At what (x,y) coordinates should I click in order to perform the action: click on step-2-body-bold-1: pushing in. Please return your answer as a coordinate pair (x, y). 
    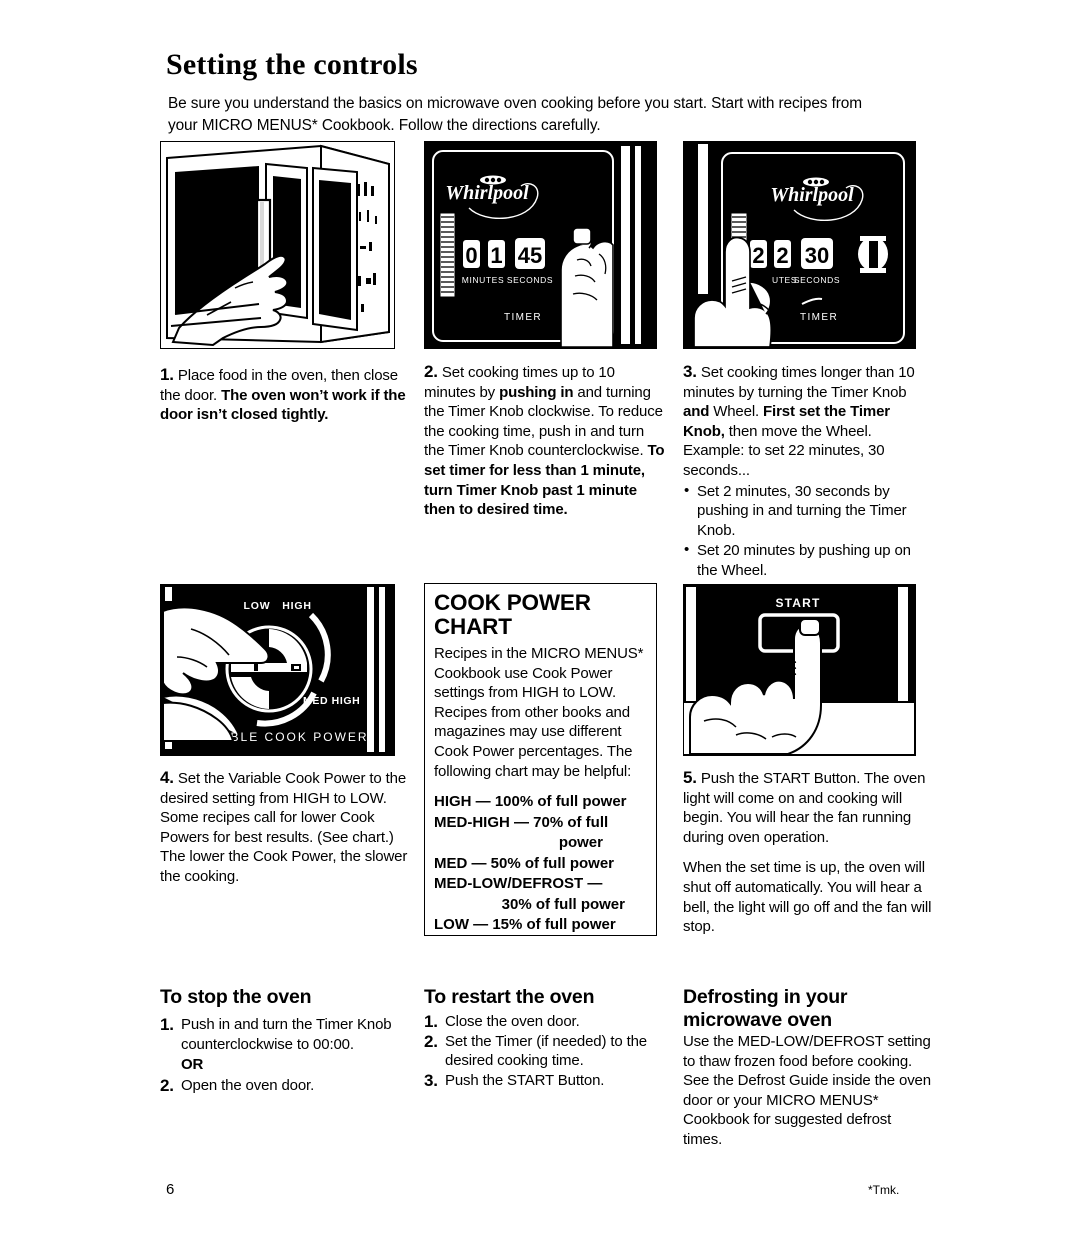
    Looking at the image, I should click on (536, 392).